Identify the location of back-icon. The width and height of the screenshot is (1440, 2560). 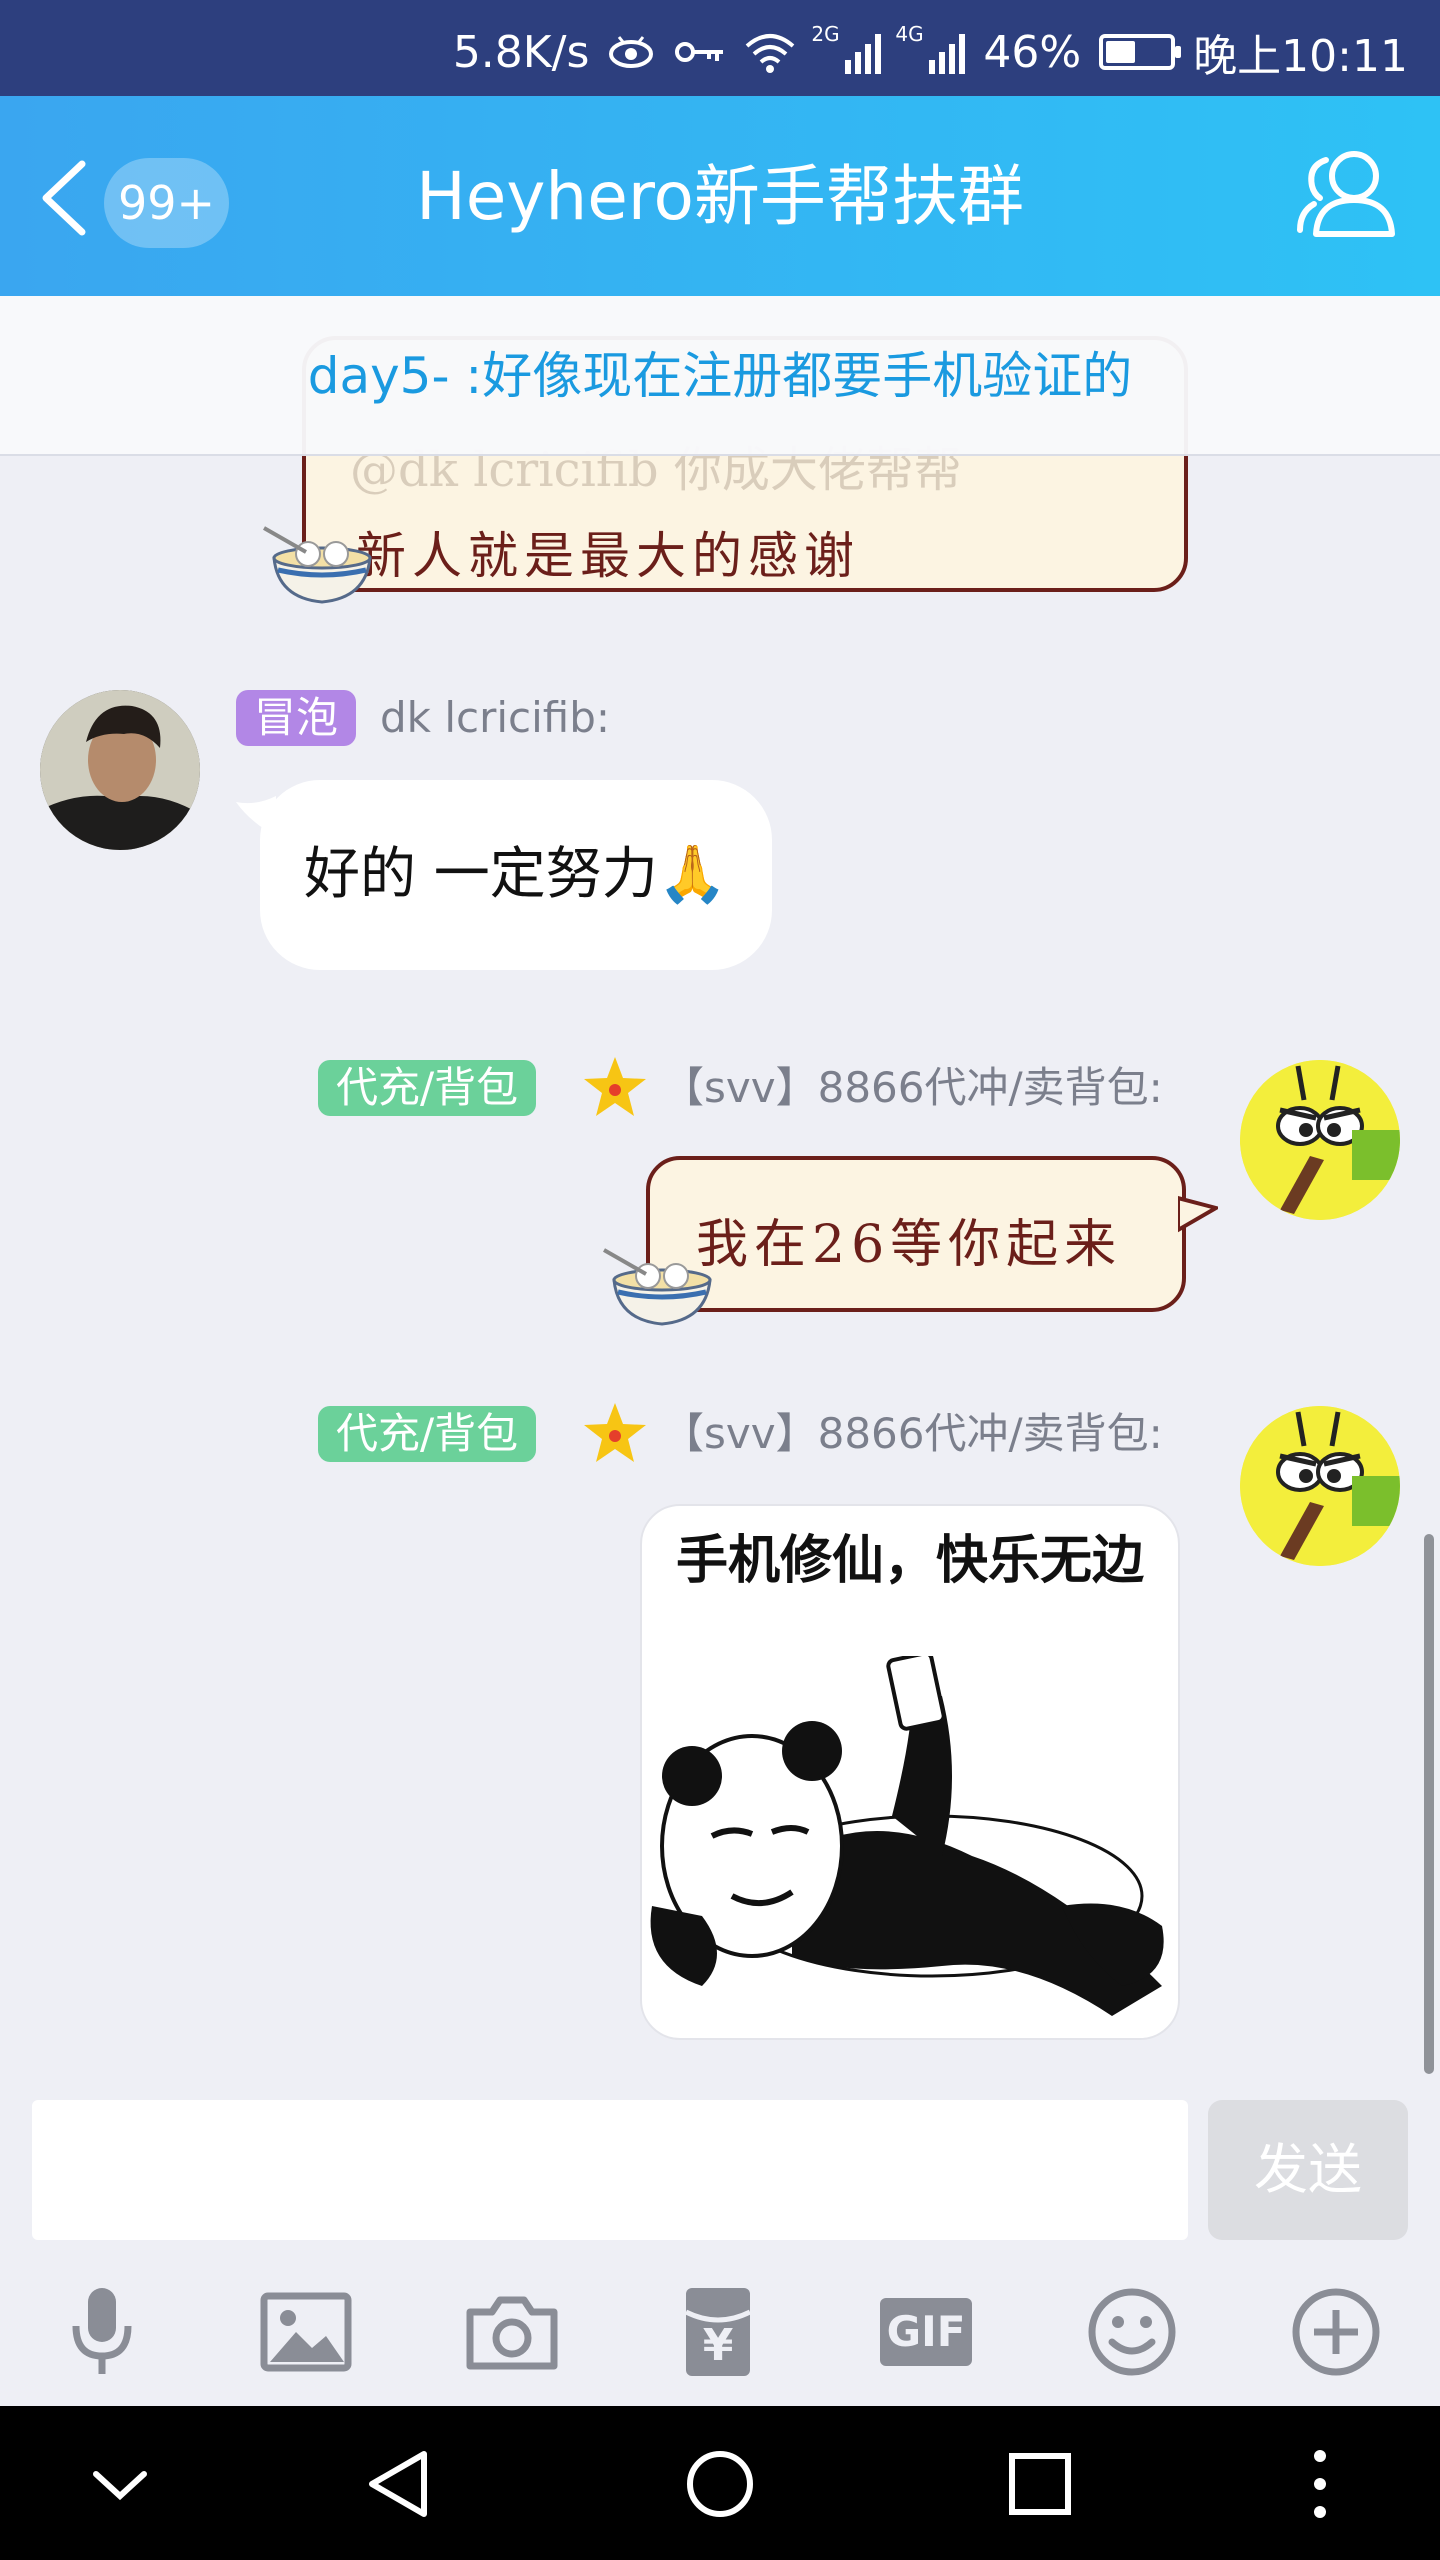
(400, 2484).